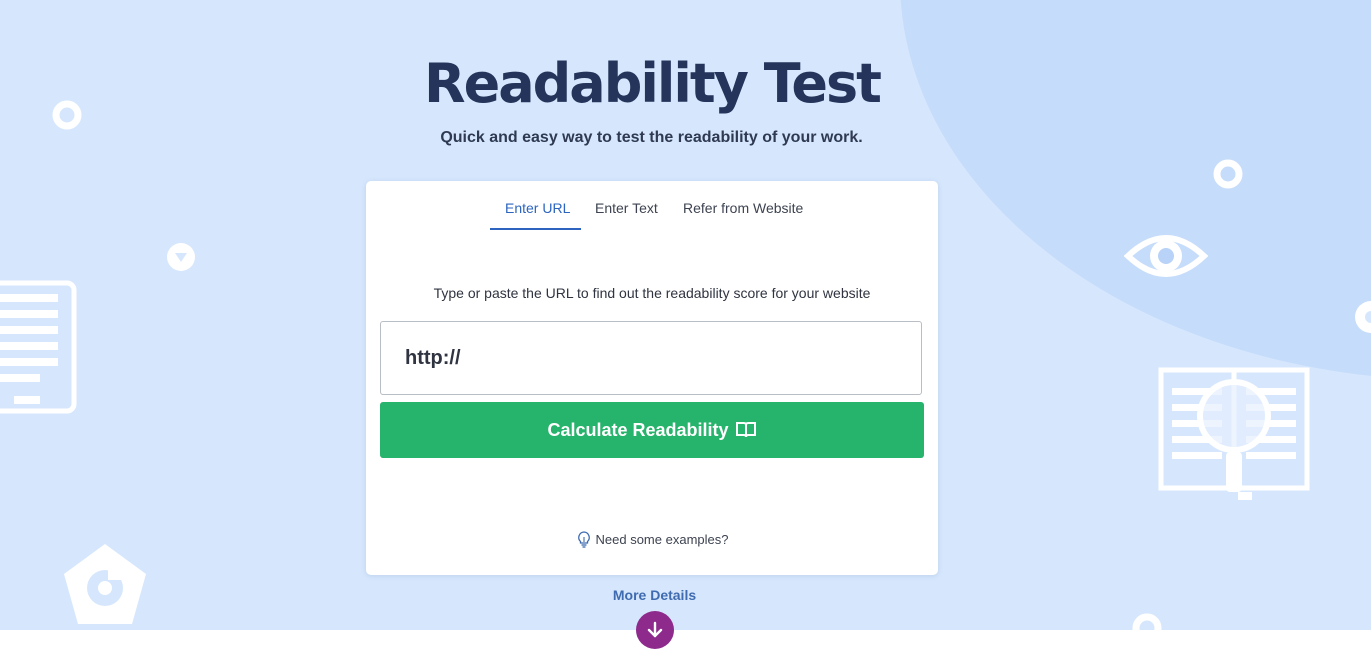  I want to click on active-tab-indicator, so click(535, 229).